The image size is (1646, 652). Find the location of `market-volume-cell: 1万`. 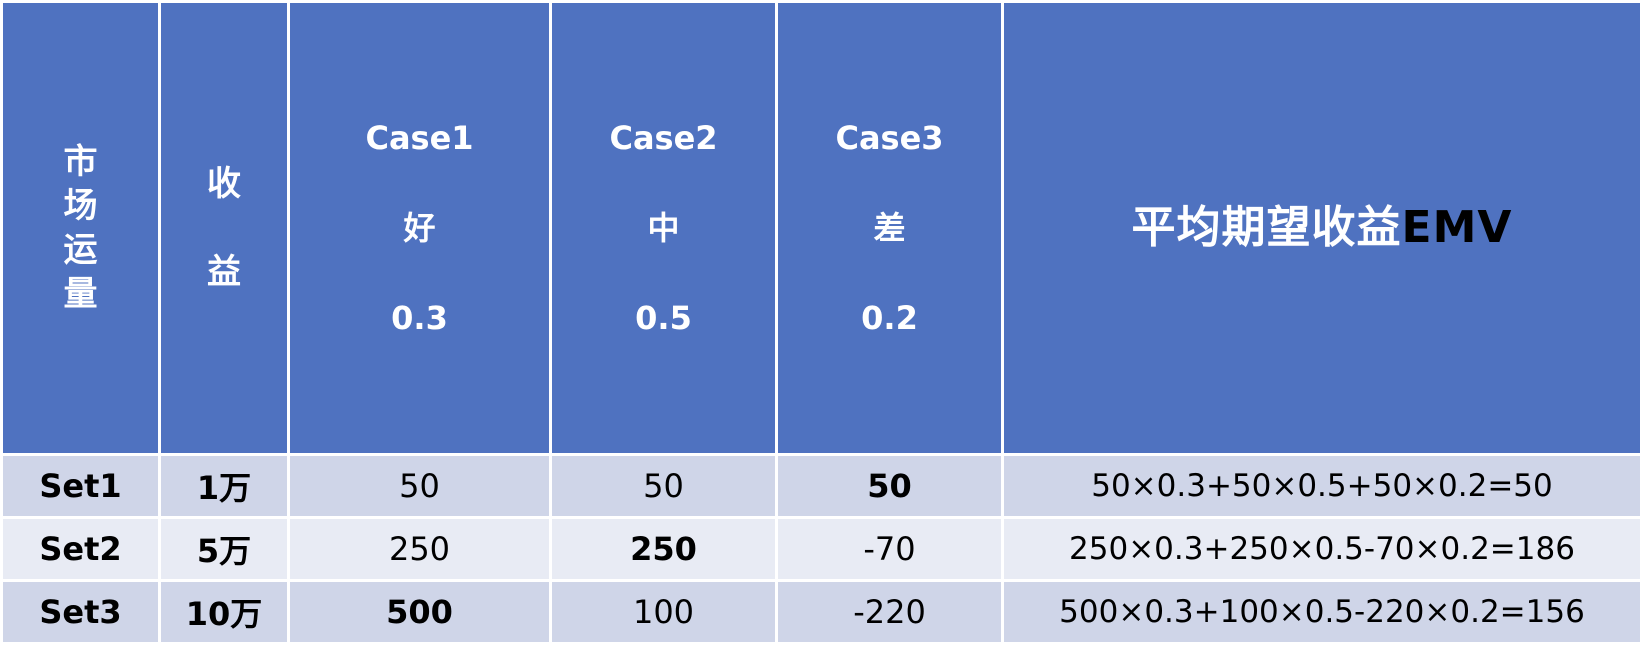

market-volume-cell: 1万 is located at coordinates (224, 486).